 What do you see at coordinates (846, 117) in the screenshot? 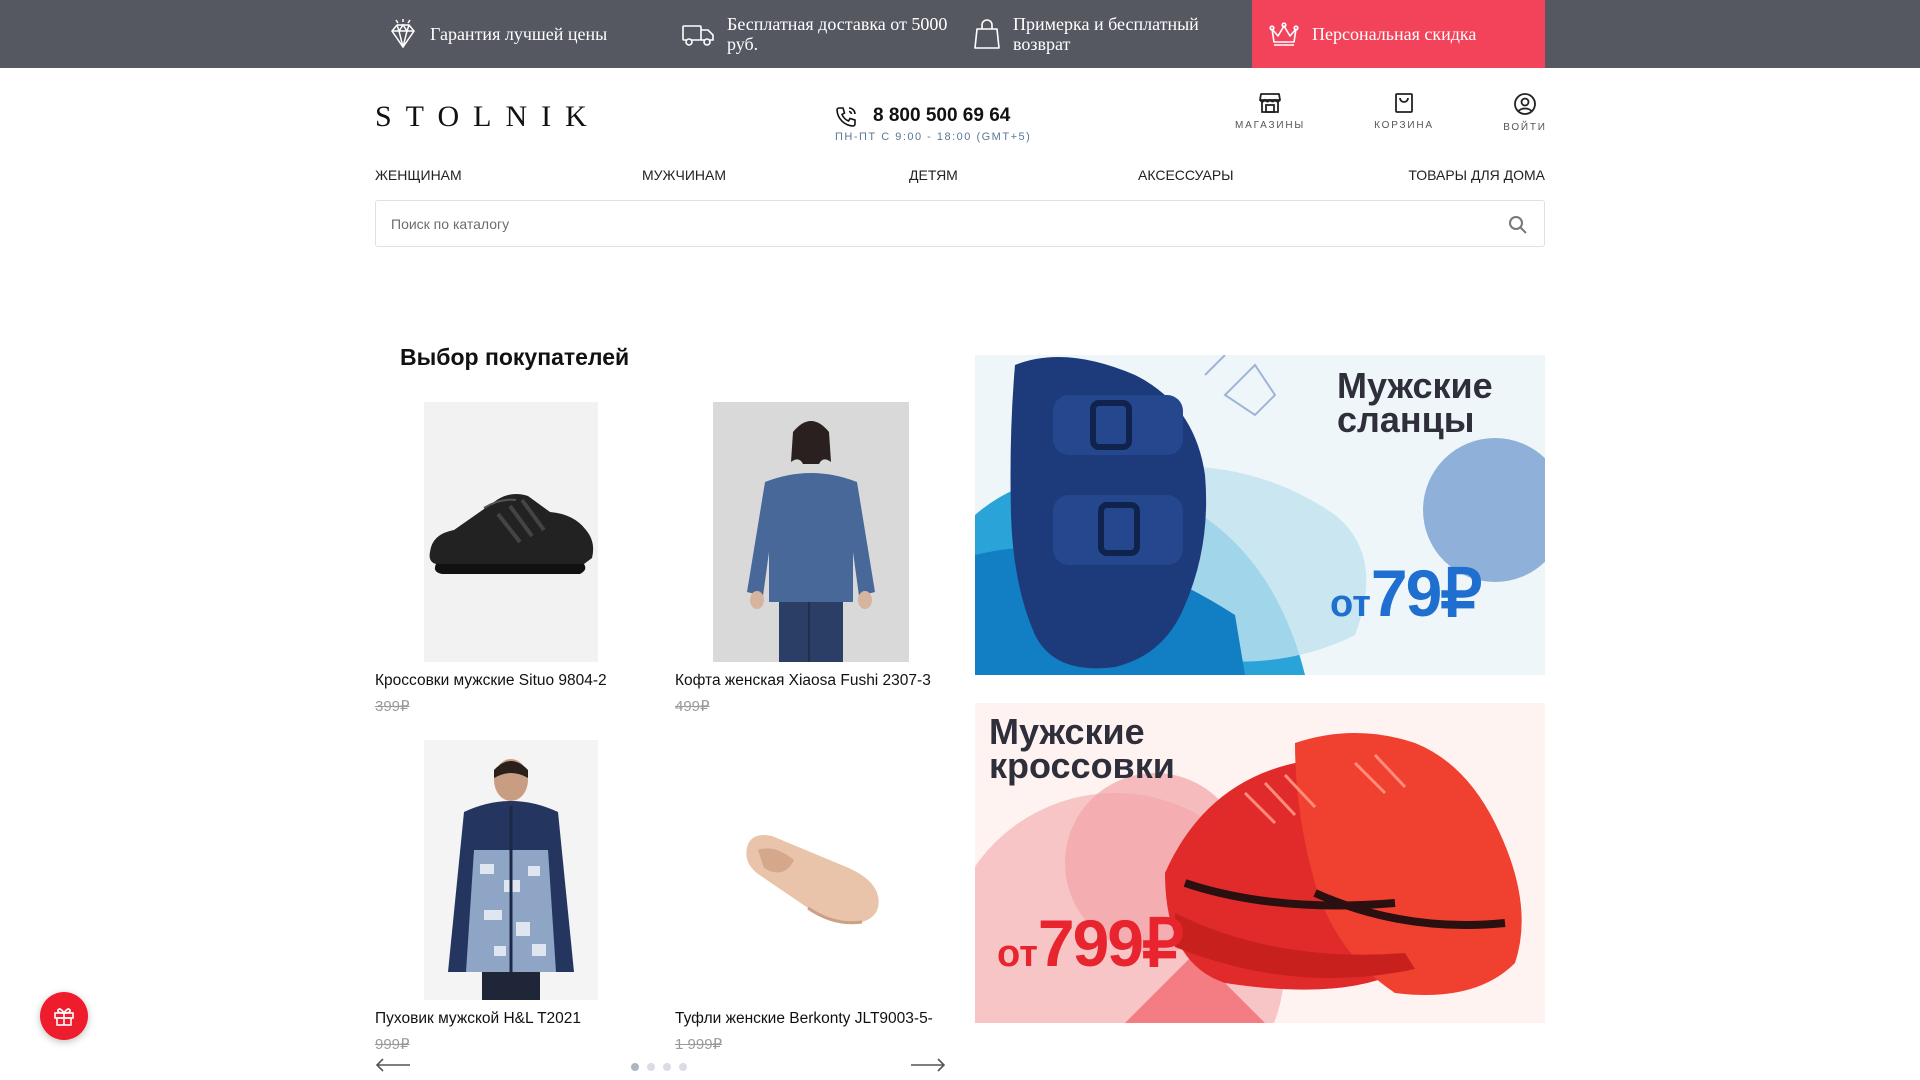
I see `phone-icon` at bounding box center [846, 117].